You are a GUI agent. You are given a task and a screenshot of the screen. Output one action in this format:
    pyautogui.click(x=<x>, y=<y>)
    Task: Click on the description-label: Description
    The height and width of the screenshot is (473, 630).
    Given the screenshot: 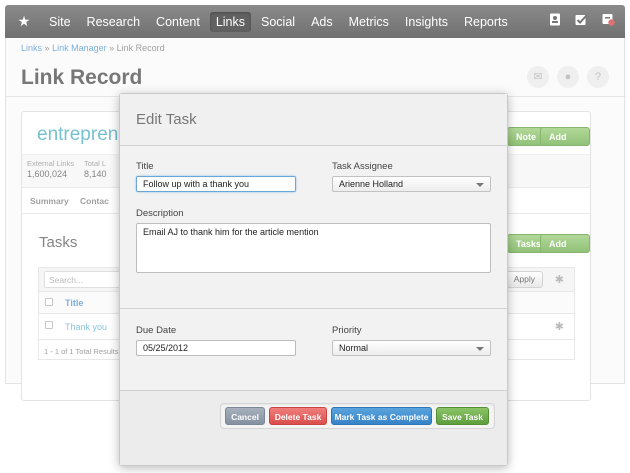 What is the action you would take?
    pyautogui.click(x=160, y=213)
    